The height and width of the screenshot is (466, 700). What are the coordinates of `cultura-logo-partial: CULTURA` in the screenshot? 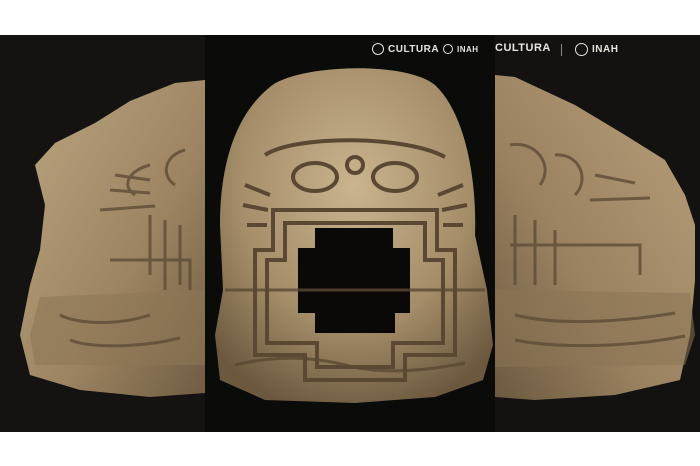 It's located at (523, 48).